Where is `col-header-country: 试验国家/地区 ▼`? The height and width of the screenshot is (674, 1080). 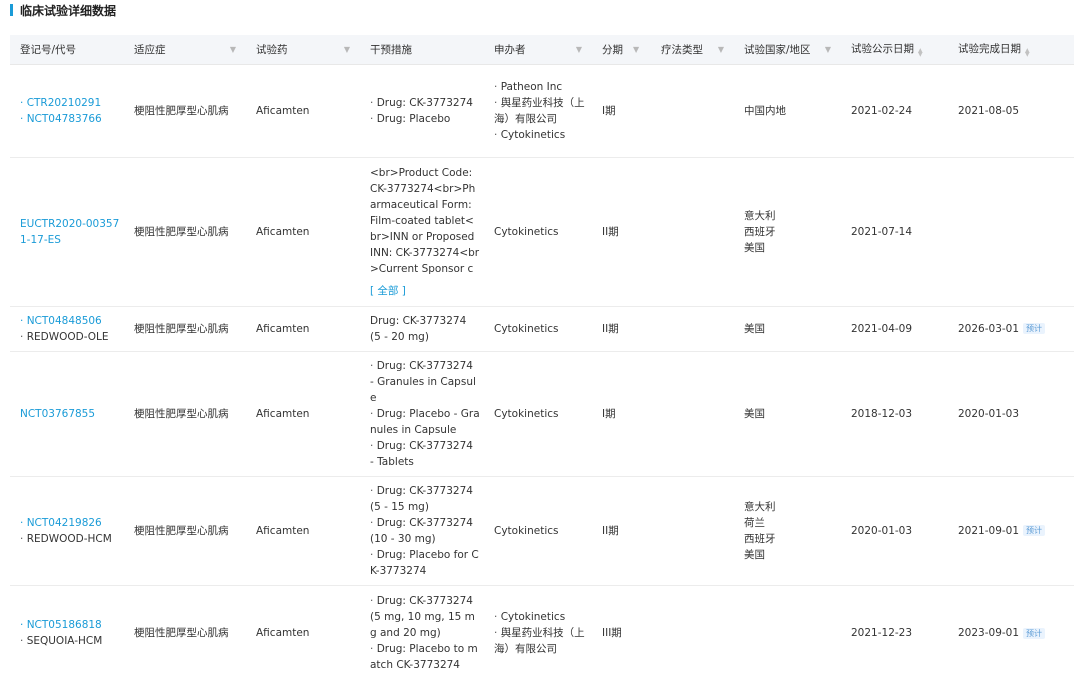 col-header-country: 试验国家/地区 ▼ is located at coordinates (787, 50).